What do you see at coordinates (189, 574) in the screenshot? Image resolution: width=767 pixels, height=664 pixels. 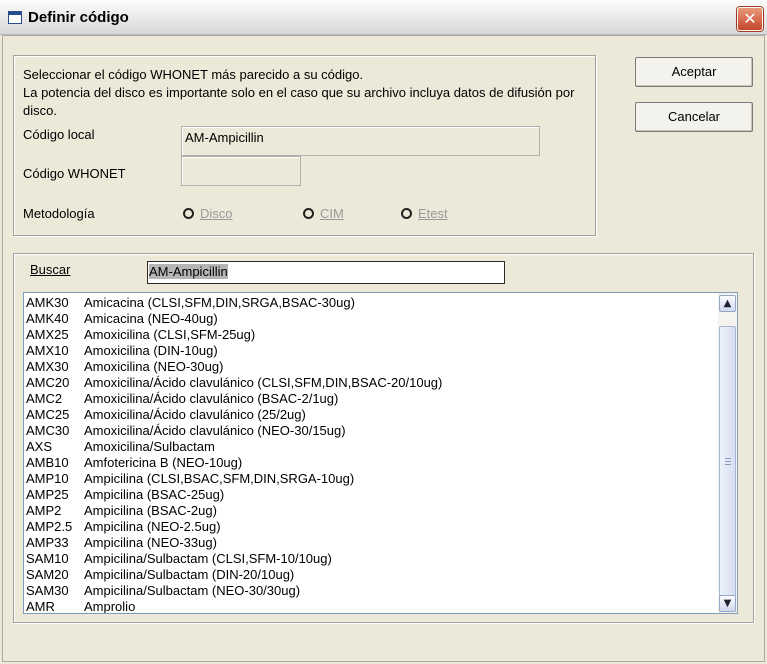 I see `list-item-description: Ampicilina/Sulbactam (DIN-20/10ug)` at bounding box center [189, 574].